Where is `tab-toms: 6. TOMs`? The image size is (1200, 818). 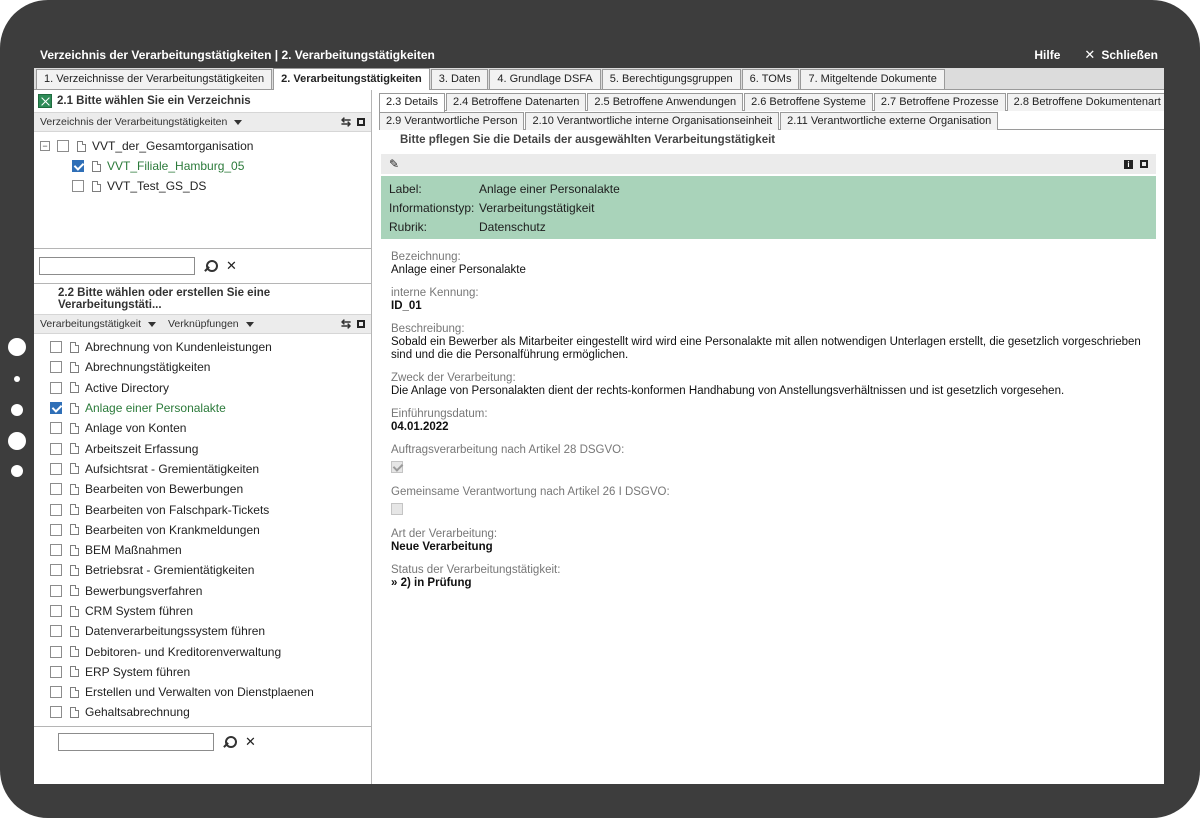
tab-toms: 6. TOMs is located at coordinates (770, 79).